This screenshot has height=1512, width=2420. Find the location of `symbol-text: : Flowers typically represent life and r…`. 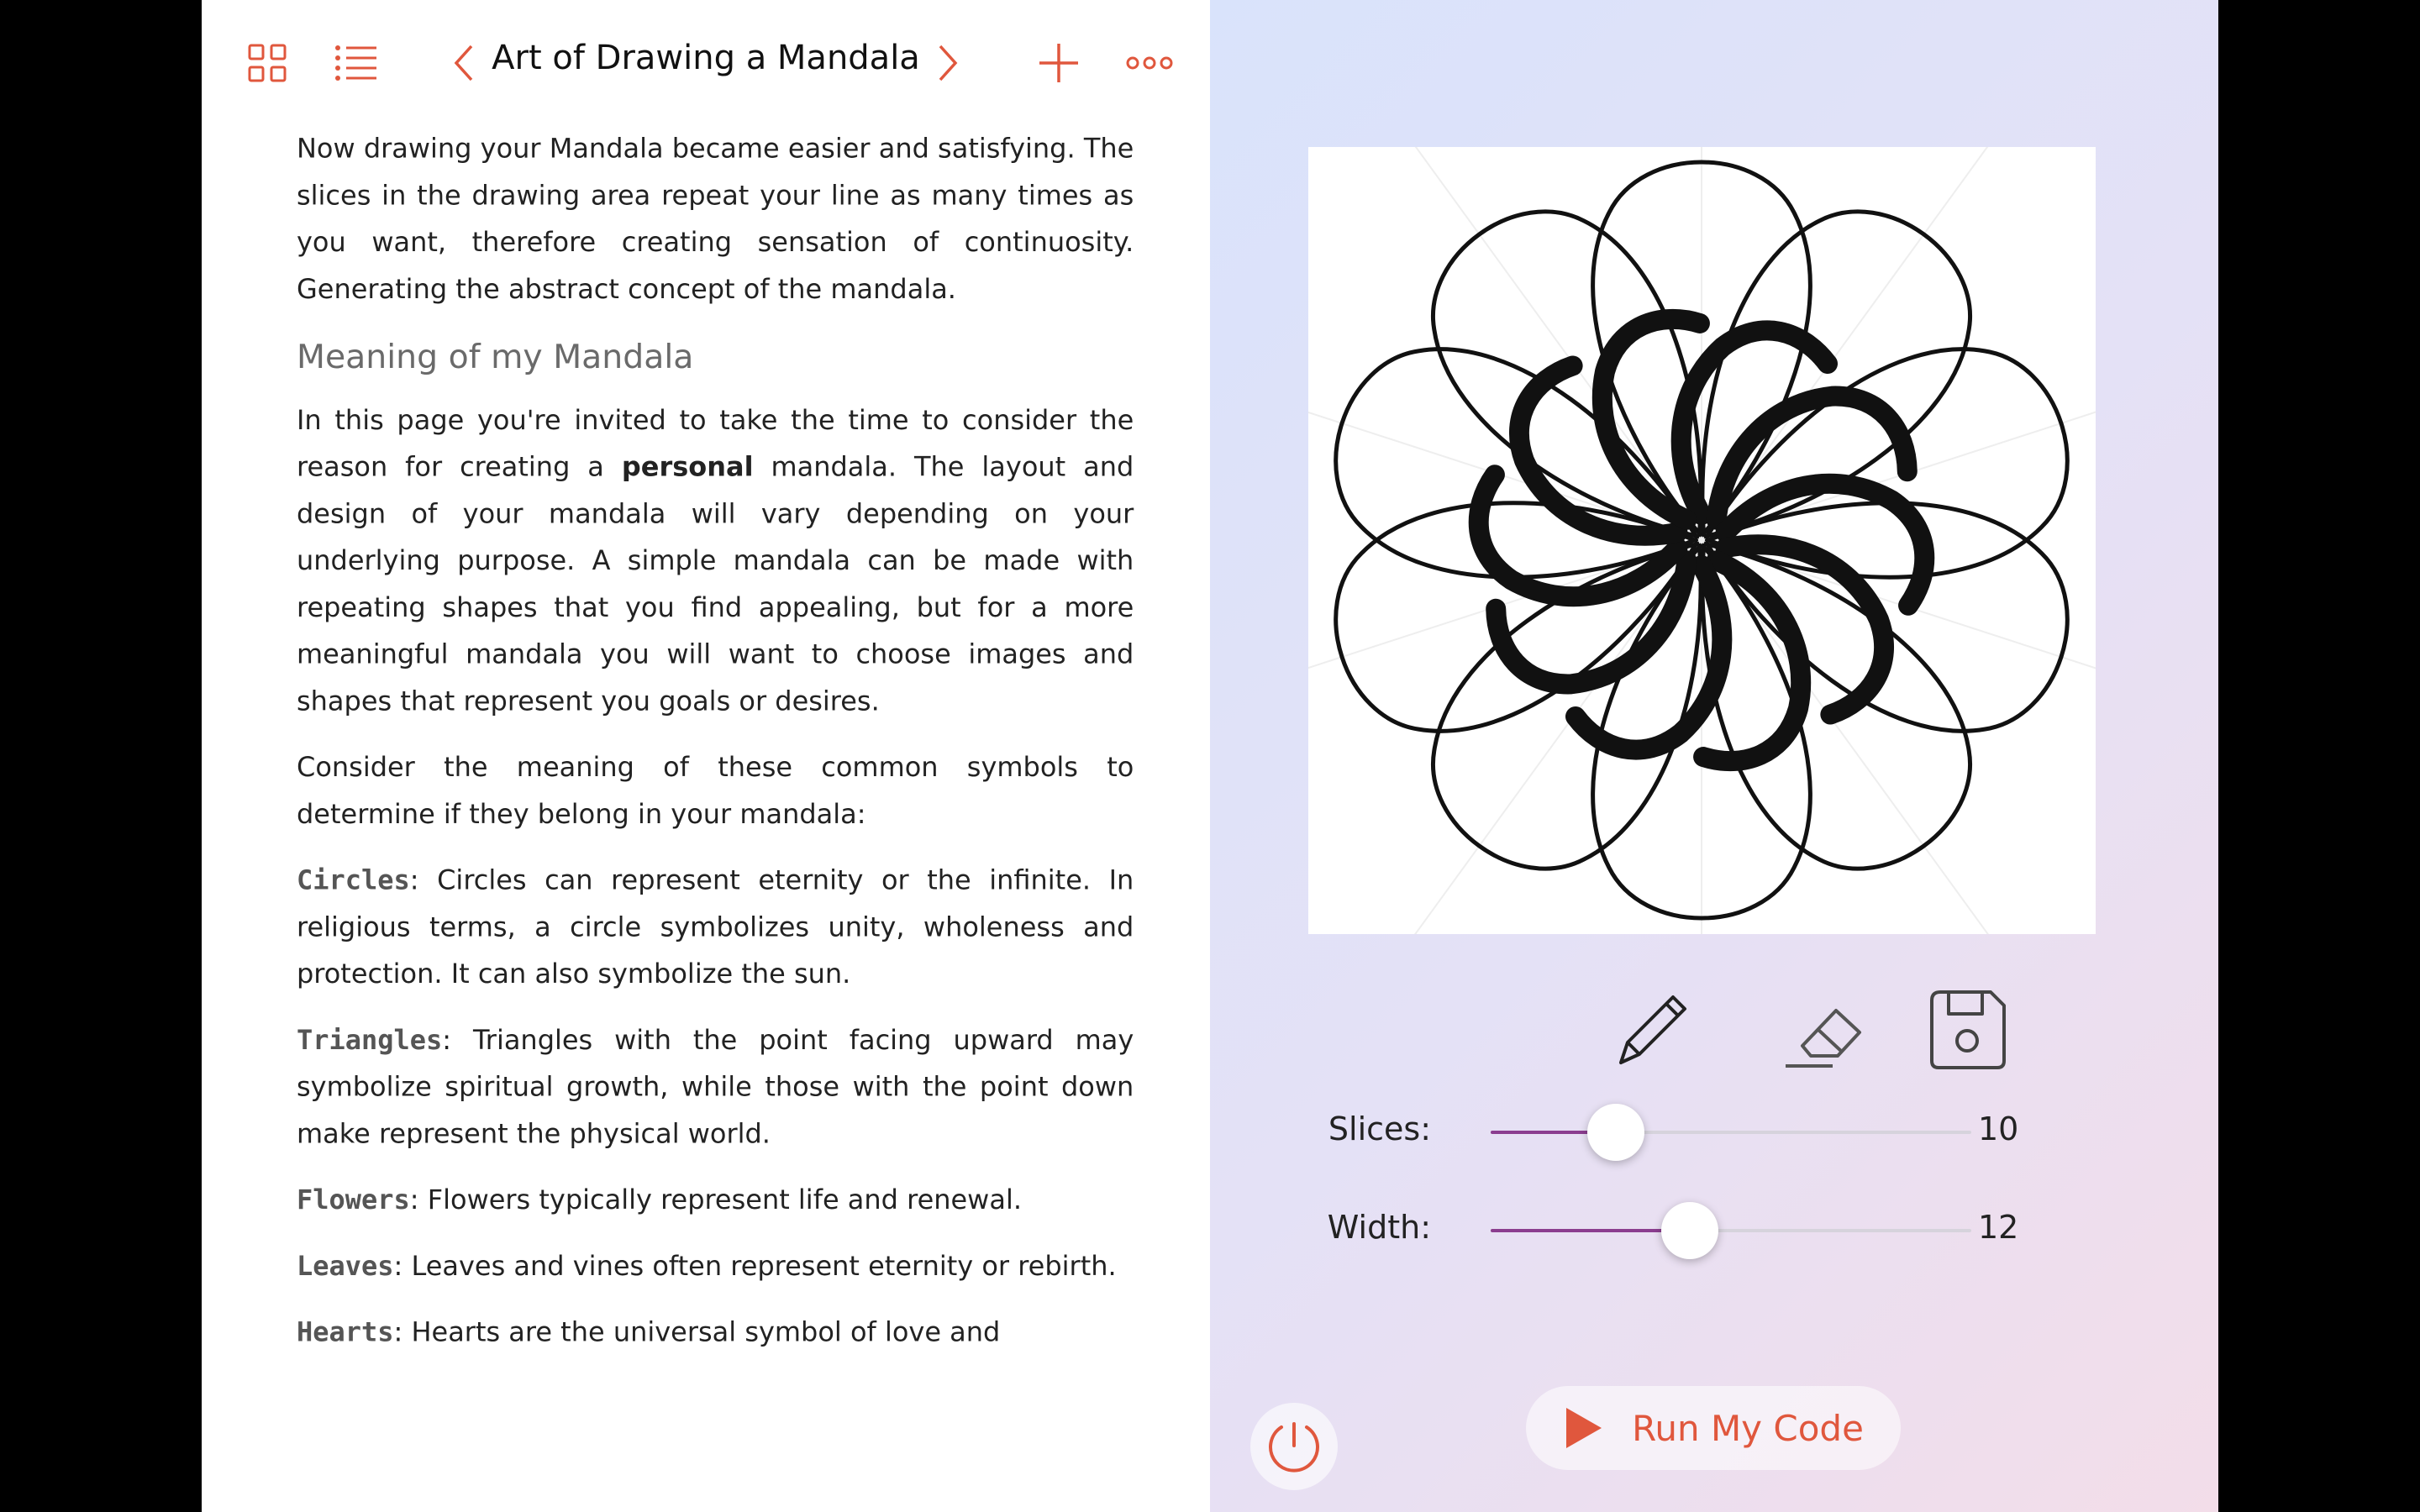

symbol-text: : Flowers typically represent life and r… is located at coordinates (716, 1200).